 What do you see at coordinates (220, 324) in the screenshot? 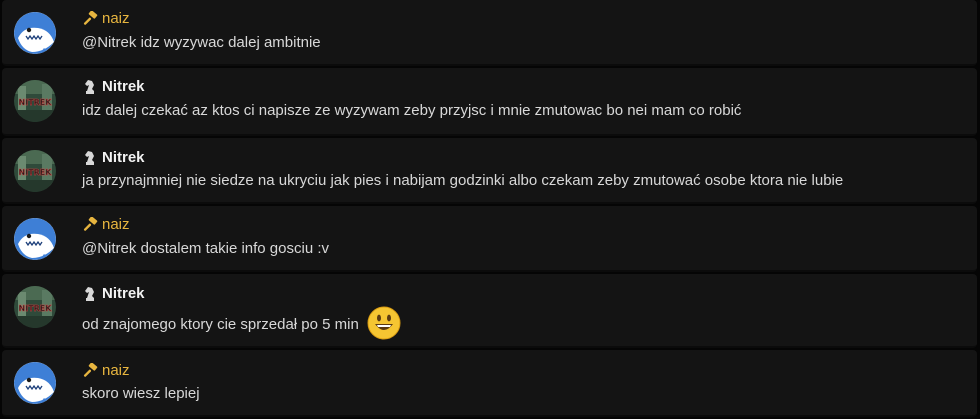
I see `message-text-content: od znajomego ktory cie sprzedał po 5 min` at bounding box center [220, 324].